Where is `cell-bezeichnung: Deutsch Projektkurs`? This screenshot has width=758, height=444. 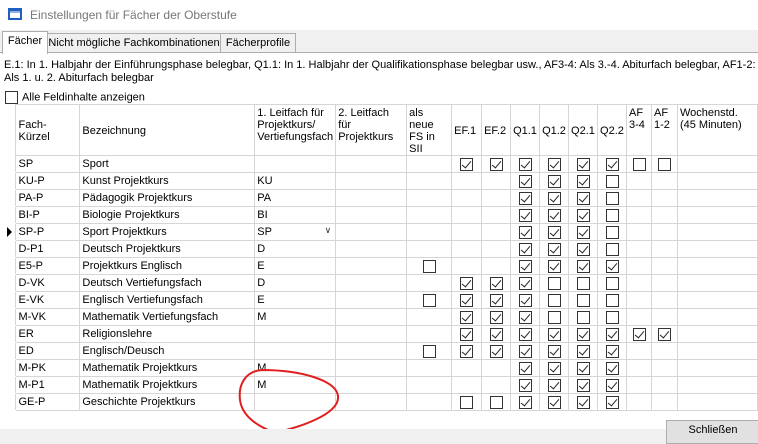 cell-bezeichnung: Deutsch Projektkurs is located at coordinates (167, 249).